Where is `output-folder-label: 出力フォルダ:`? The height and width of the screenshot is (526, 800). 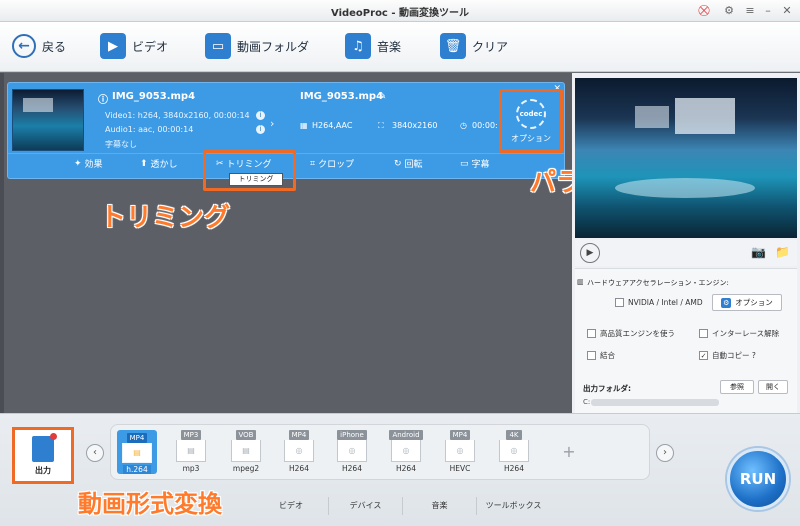
output-folder-label: 出力フォルダ: is located at coordinates (607, 388).